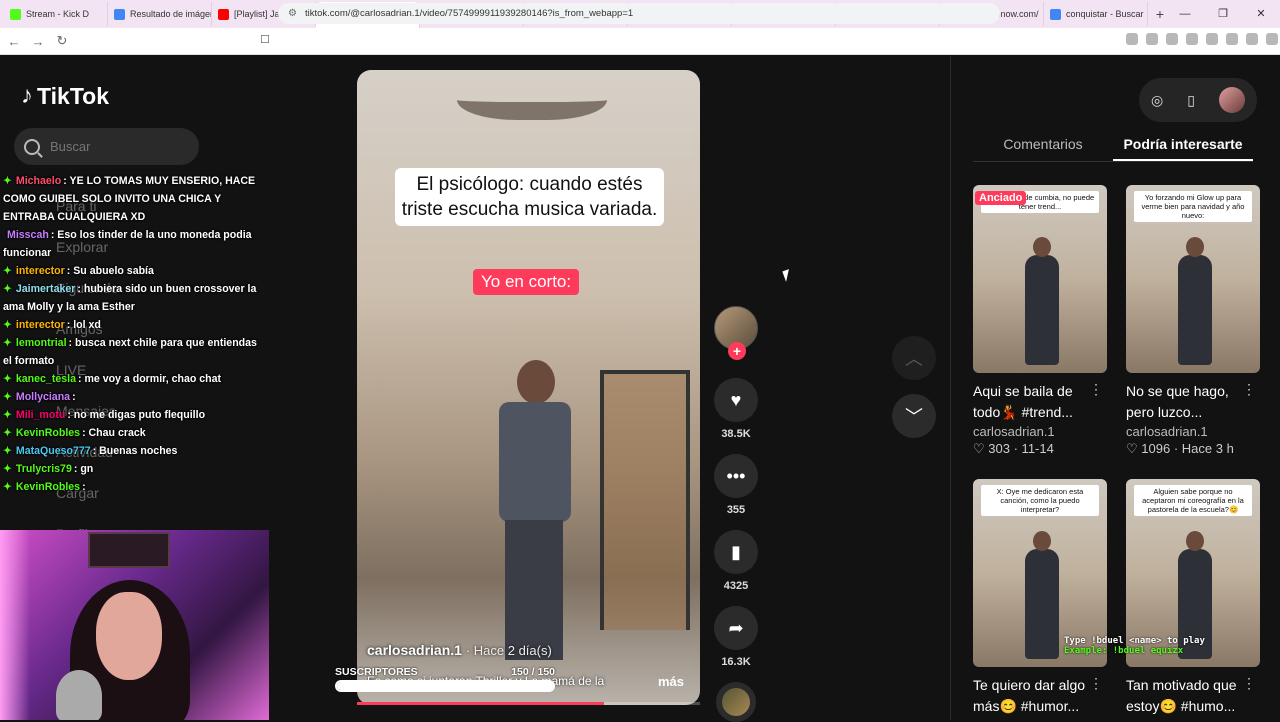 This screenshot has height=722, width=1280. I want to click on subs-label: SUSCRIPTORES, so click(376, 672).